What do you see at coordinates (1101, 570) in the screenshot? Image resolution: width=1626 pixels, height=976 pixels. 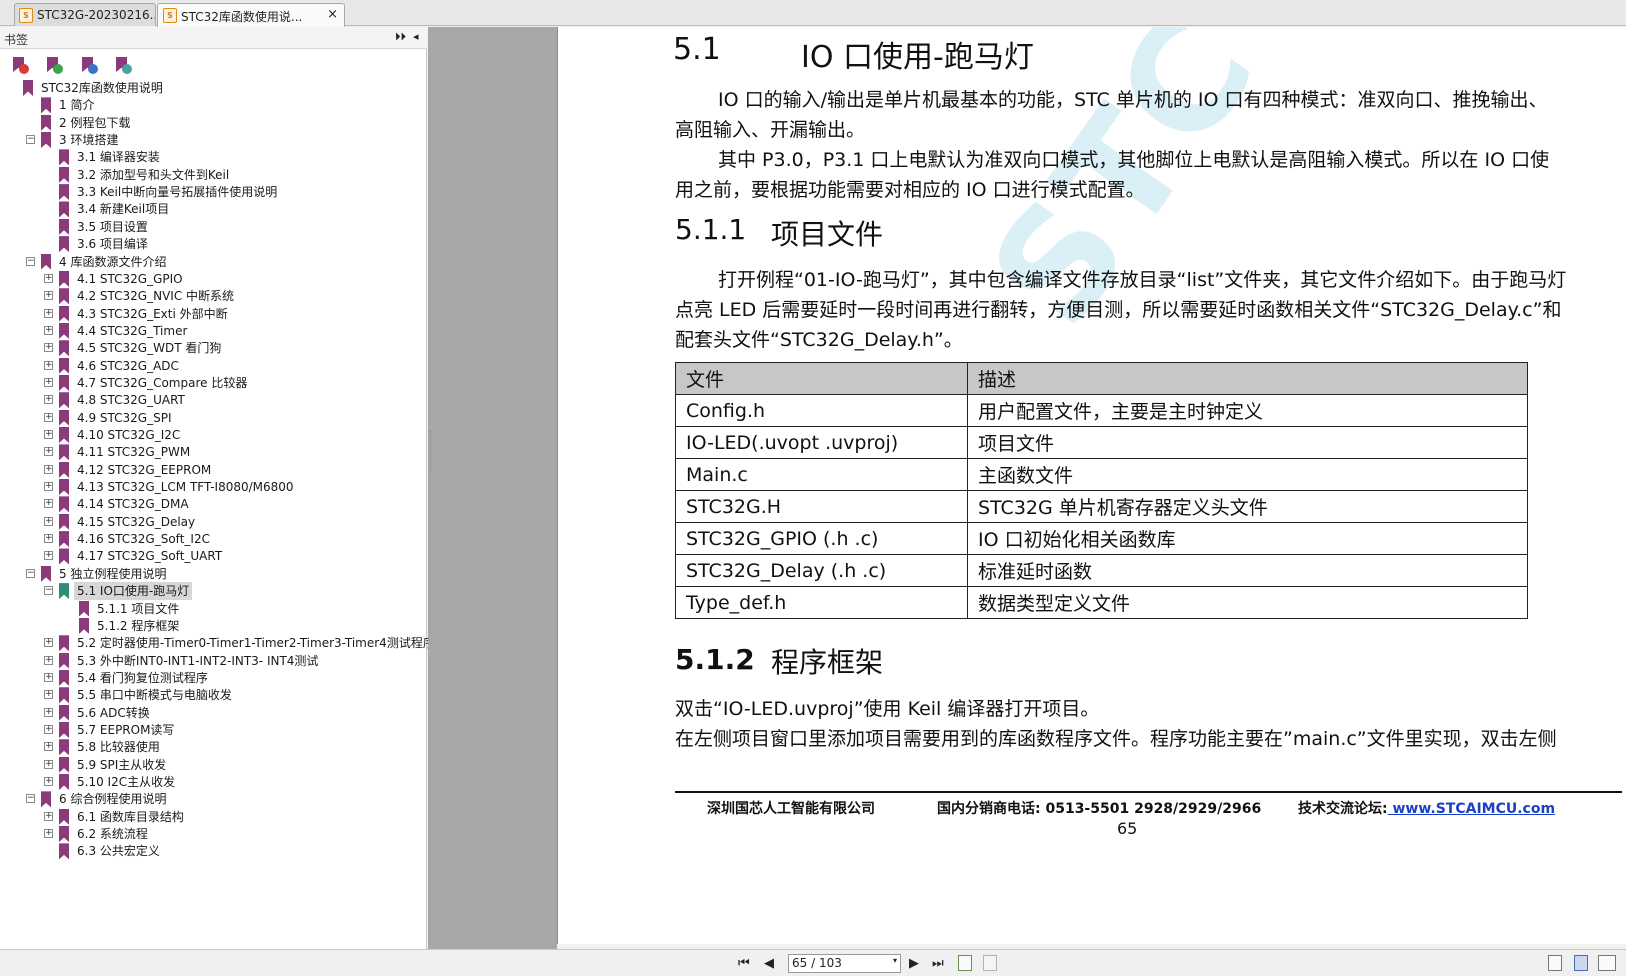 I see `table-row: STC32G_Delay (.h .c) 标准延时函数` at bounding box center [1101, 570].